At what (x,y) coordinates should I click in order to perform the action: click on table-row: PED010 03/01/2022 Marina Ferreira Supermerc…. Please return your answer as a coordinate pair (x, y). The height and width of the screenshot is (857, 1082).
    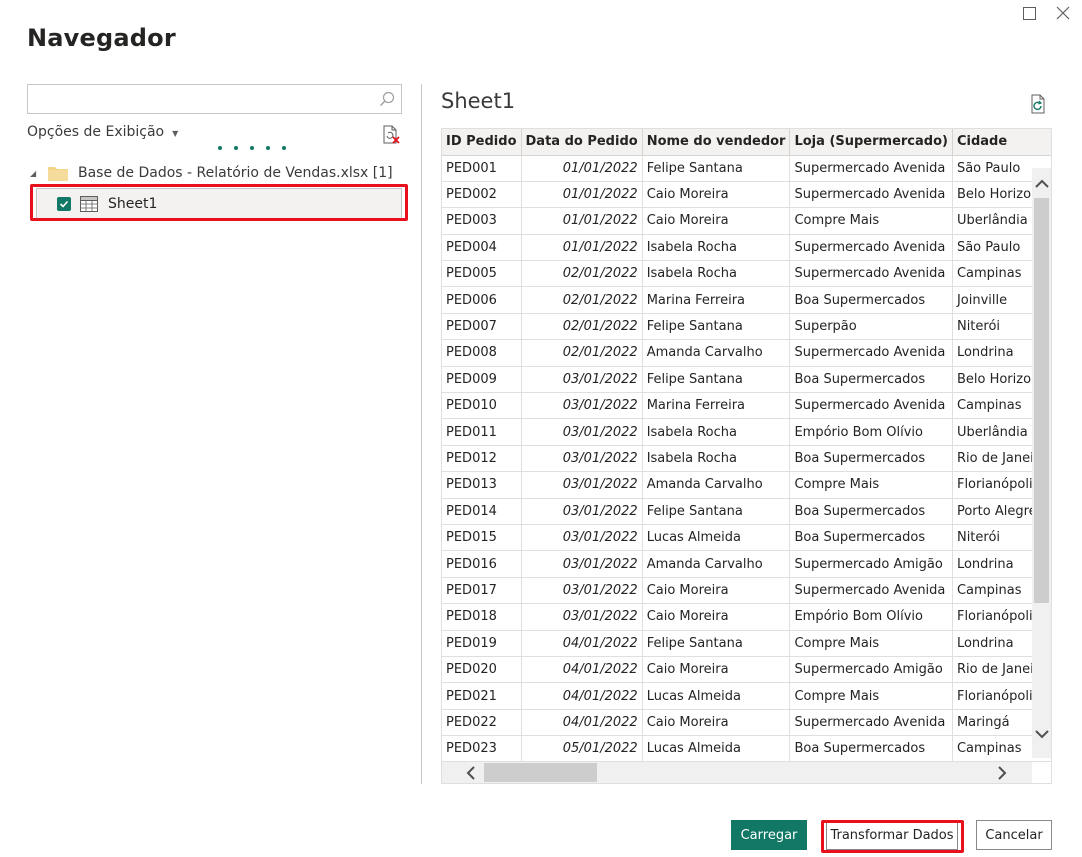
    Looking at the image, I should click on (746, 406).